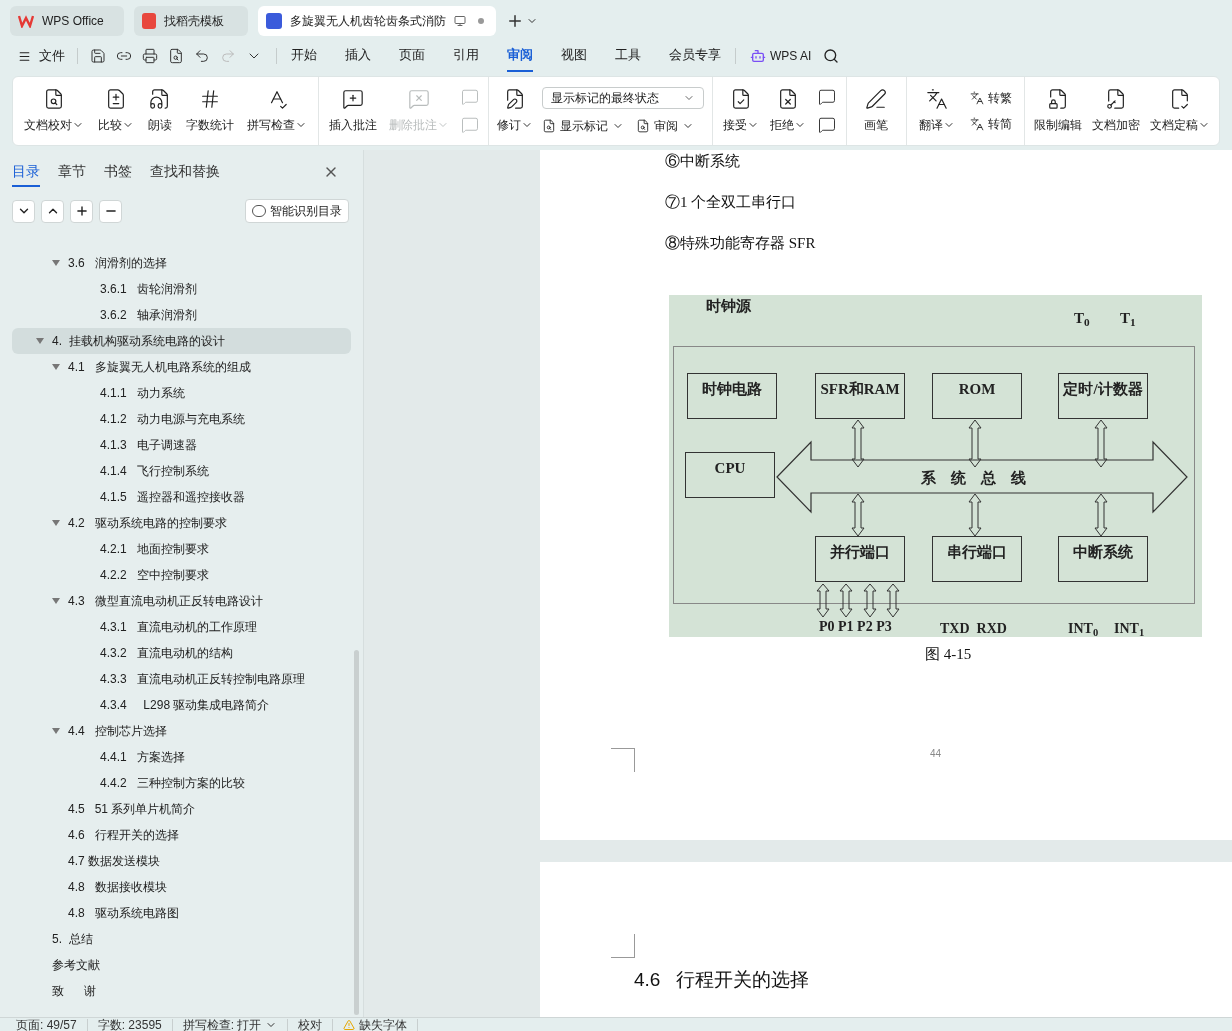  What do you see at coordinates (1116, 111) in the screenshot?
I see `ribbon-button: 文档加密` at bounding box center [1116, 111].